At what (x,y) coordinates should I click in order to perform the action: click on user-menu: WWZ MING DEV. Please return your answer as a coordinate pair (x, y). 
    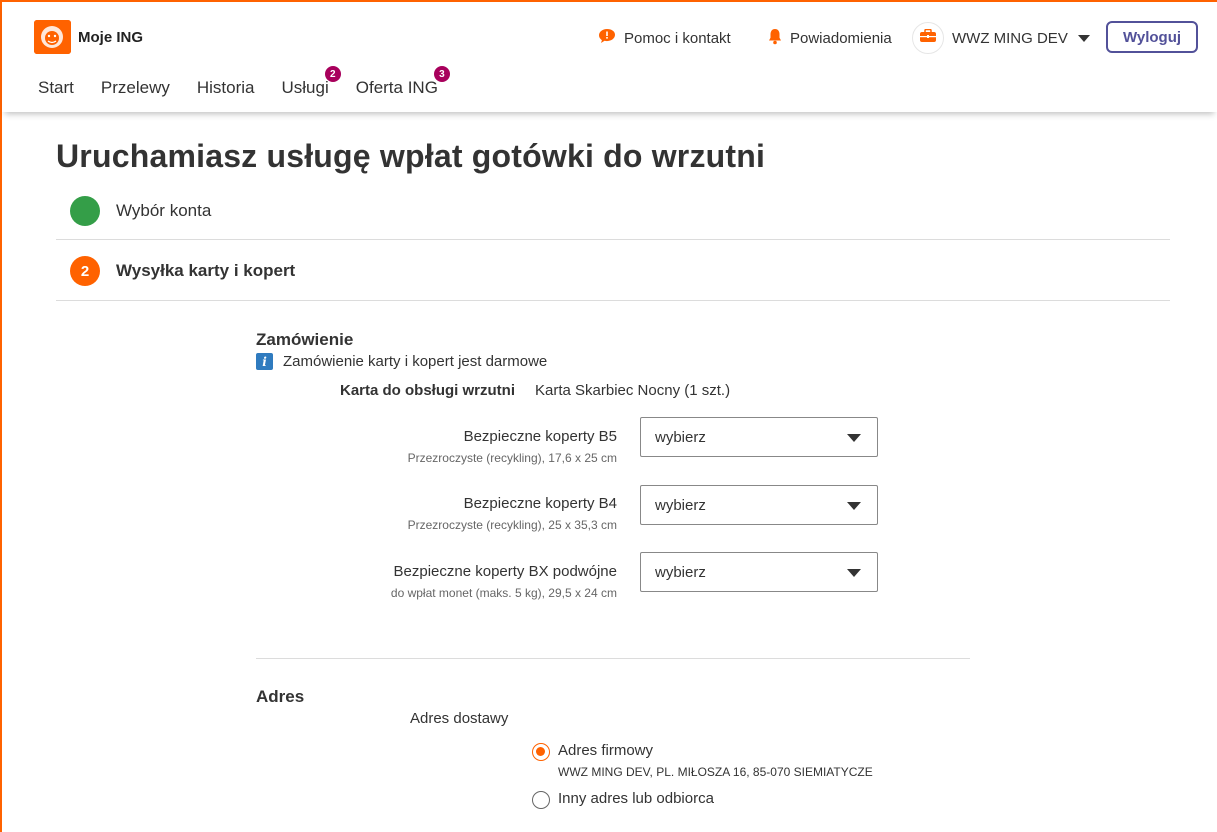
    Looking at the image, I should click on (1001, 38).